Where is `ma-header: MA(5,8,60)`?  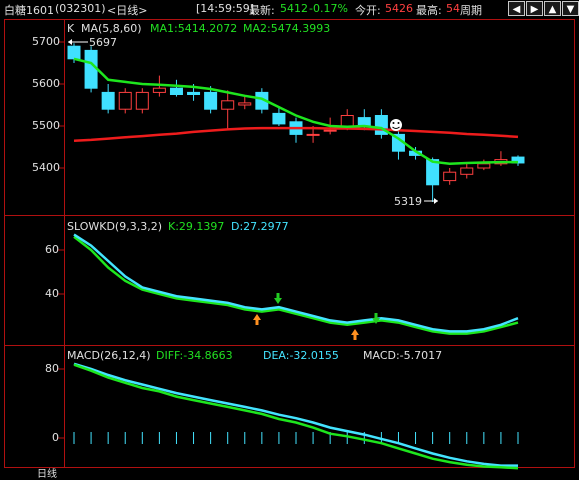
ma-header: MA(5,8,60) is located at coordinates (111, 28).